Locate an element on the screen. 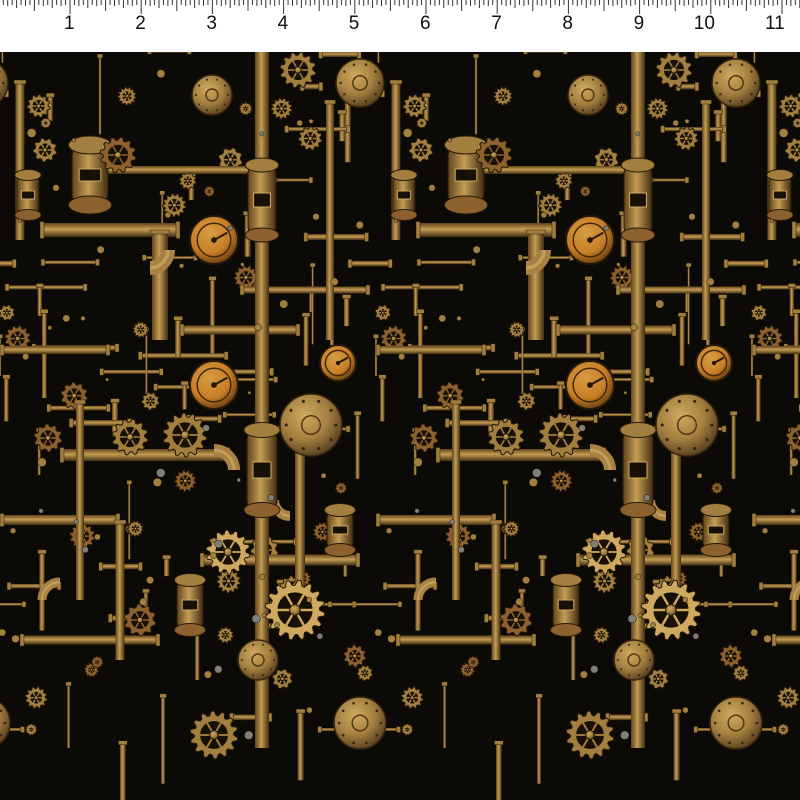 Image resolution: width=800 pixels, height=800 pixels. ruler-number: 2 is located at coordinates (140, 23).